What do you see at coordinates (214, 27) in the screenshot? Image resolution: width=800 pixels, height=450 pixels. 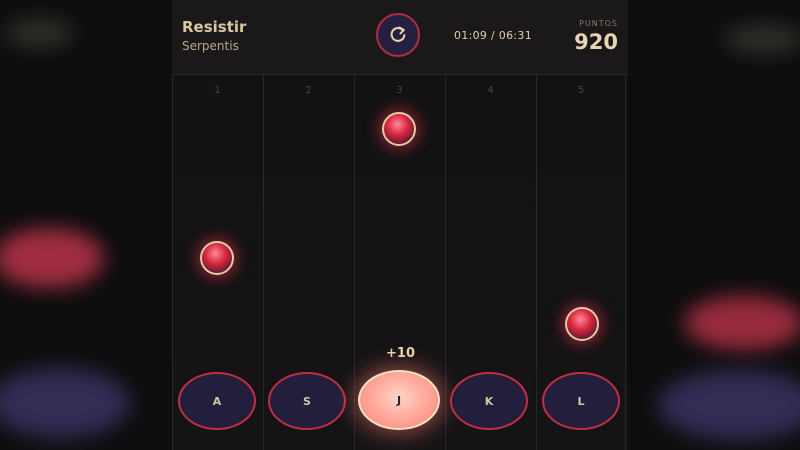 I see `song-title: Resistir` at bounding box center [214, 27].